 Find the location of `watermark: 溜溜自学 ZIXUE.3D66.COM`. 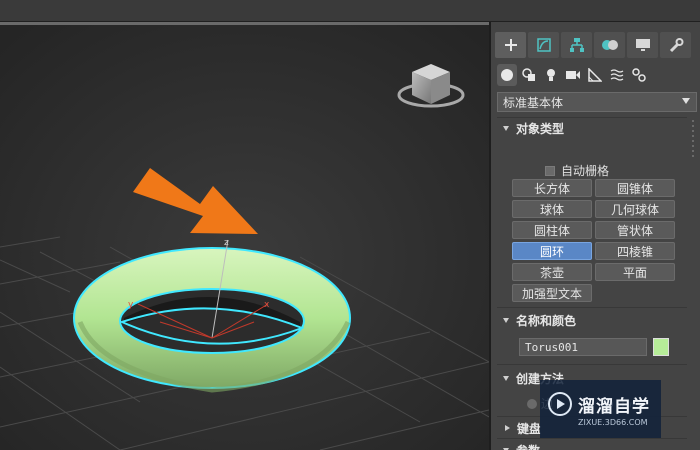

watermark: 溜溜自学 ZIXUE.3D66.COM is located at coordinates (600, 409).